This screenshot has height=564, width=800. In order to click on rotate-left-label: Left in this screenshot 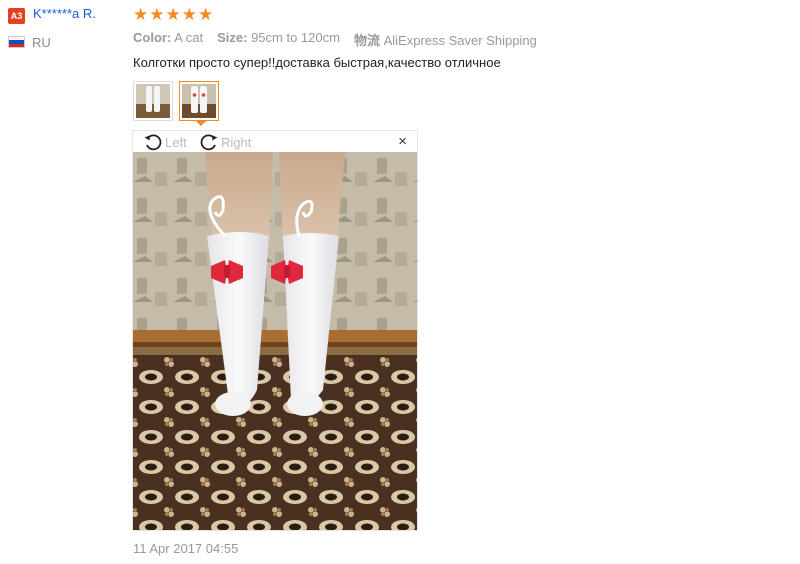, I will do `click(176, 142)`.